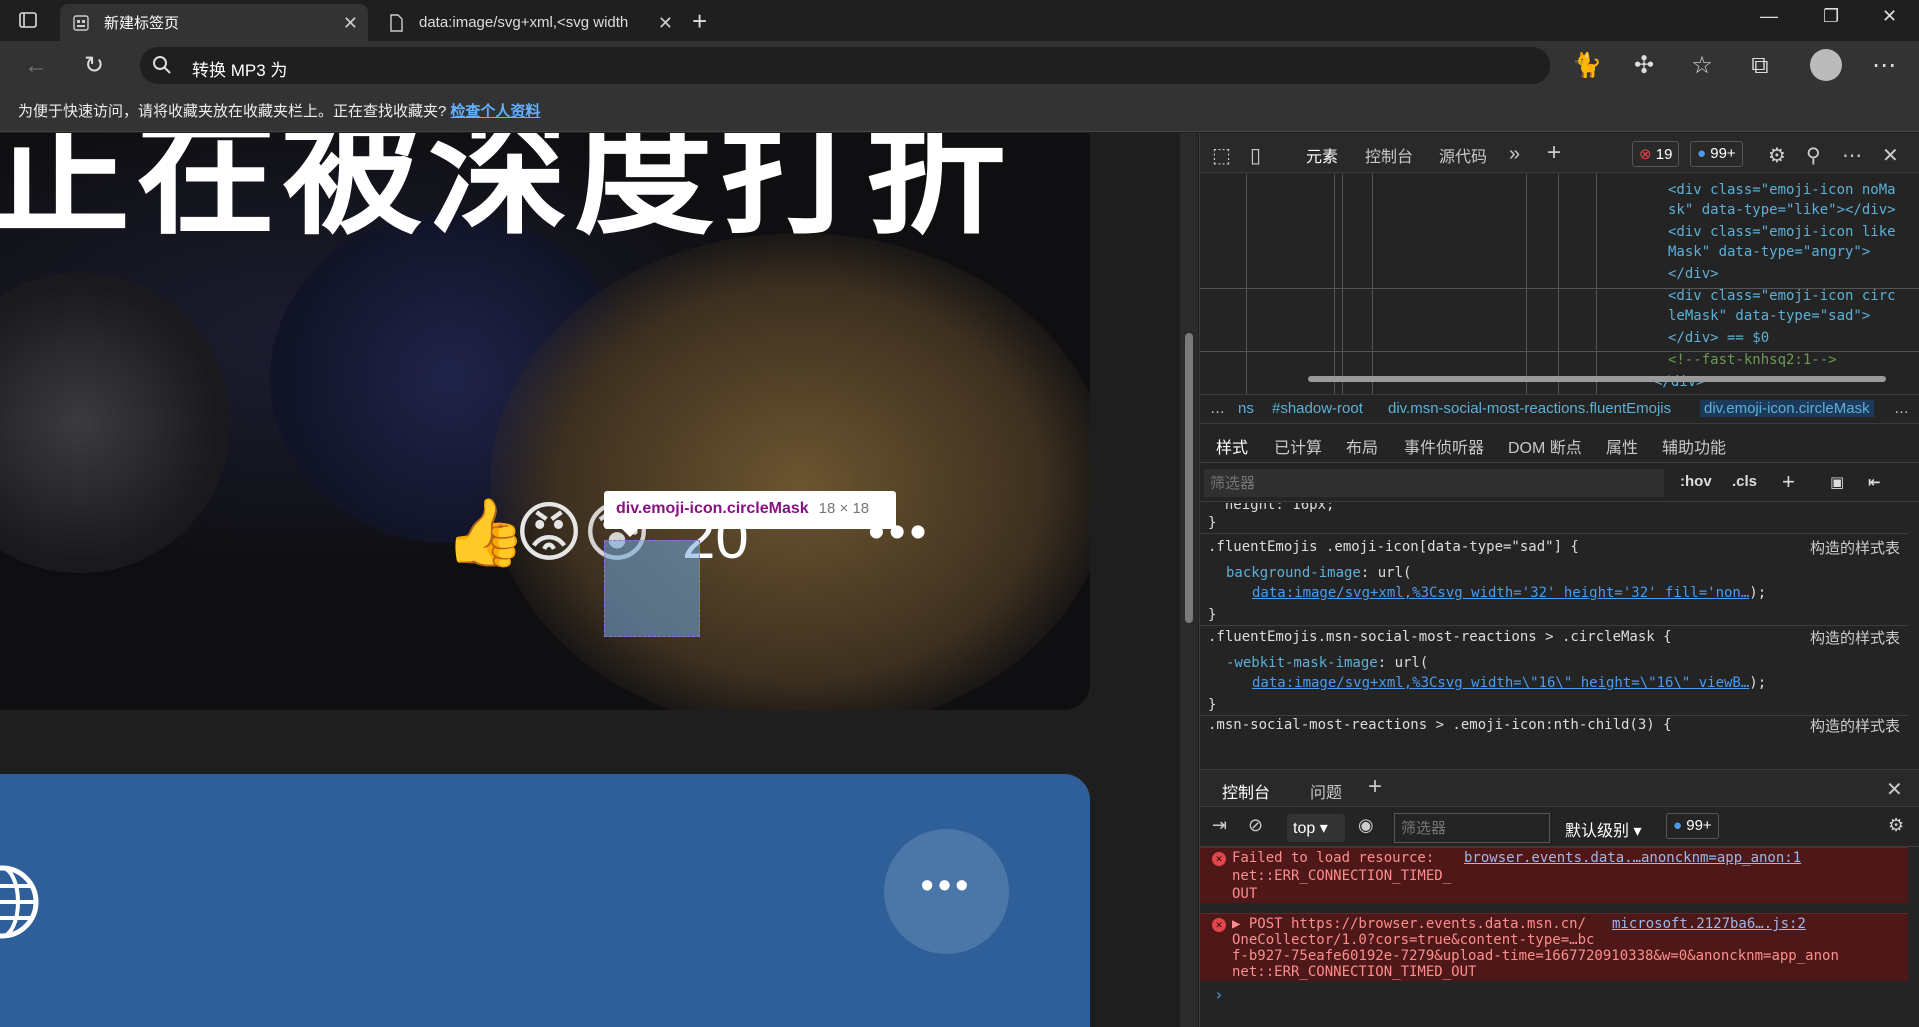 The image size is (1919, 1027). What do you see at coordinates (1813, 155) in the screenshot?
I see `customize-icon: ⚲` at bounding box center [1813, 155].